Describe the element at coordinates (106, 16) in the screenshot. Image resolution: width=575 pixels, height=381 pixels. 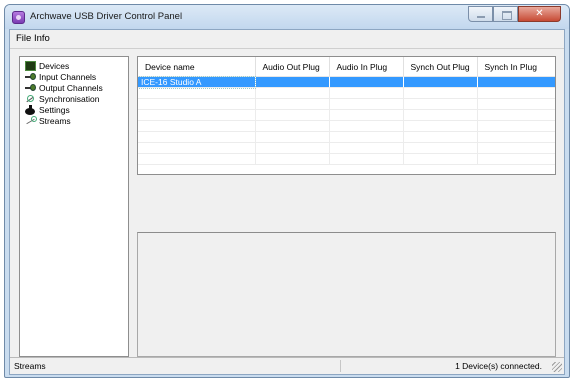
I see `window-title: Archwave USB Driver Control Panel` at that location.